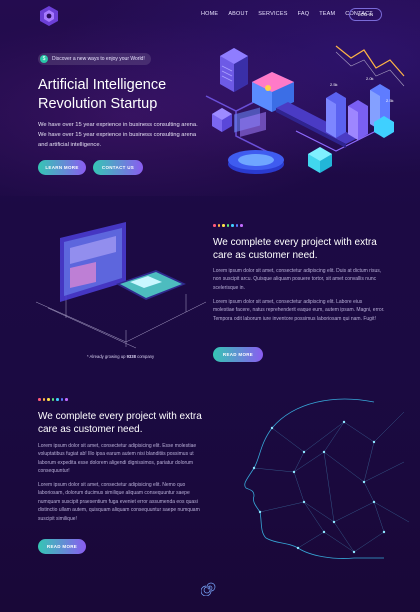  I want to click on dollar-icon: $, so click(44, 59).